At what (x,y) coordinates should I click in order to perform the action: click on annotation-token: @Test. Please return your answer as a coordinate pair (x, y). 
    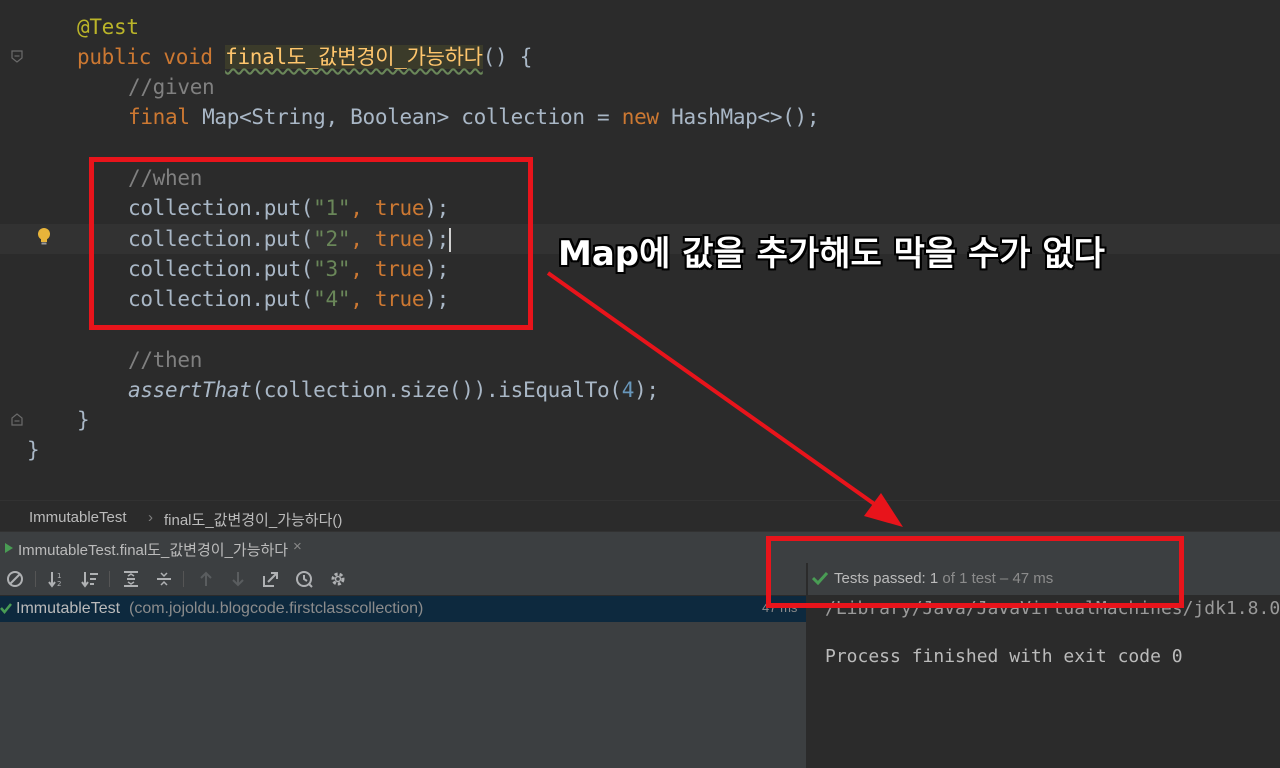
    Looking at the image, I should click on (108, 27).